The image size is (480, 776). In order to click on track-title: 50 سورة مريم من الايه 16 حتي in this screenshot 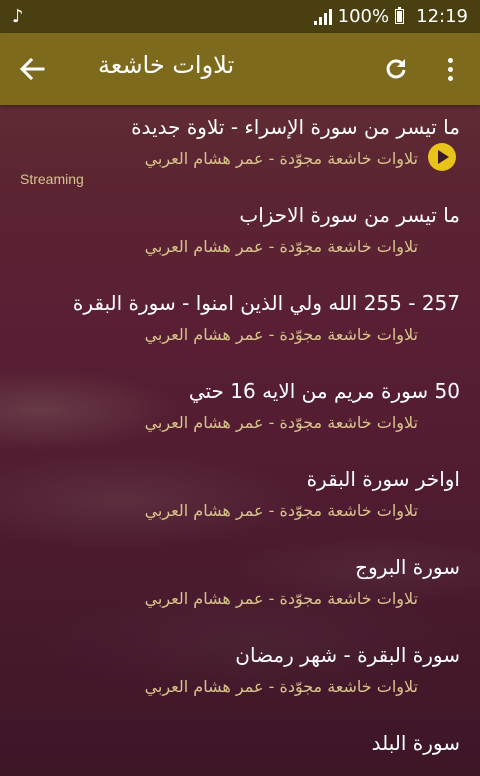, I will do `click(324, 391)`.